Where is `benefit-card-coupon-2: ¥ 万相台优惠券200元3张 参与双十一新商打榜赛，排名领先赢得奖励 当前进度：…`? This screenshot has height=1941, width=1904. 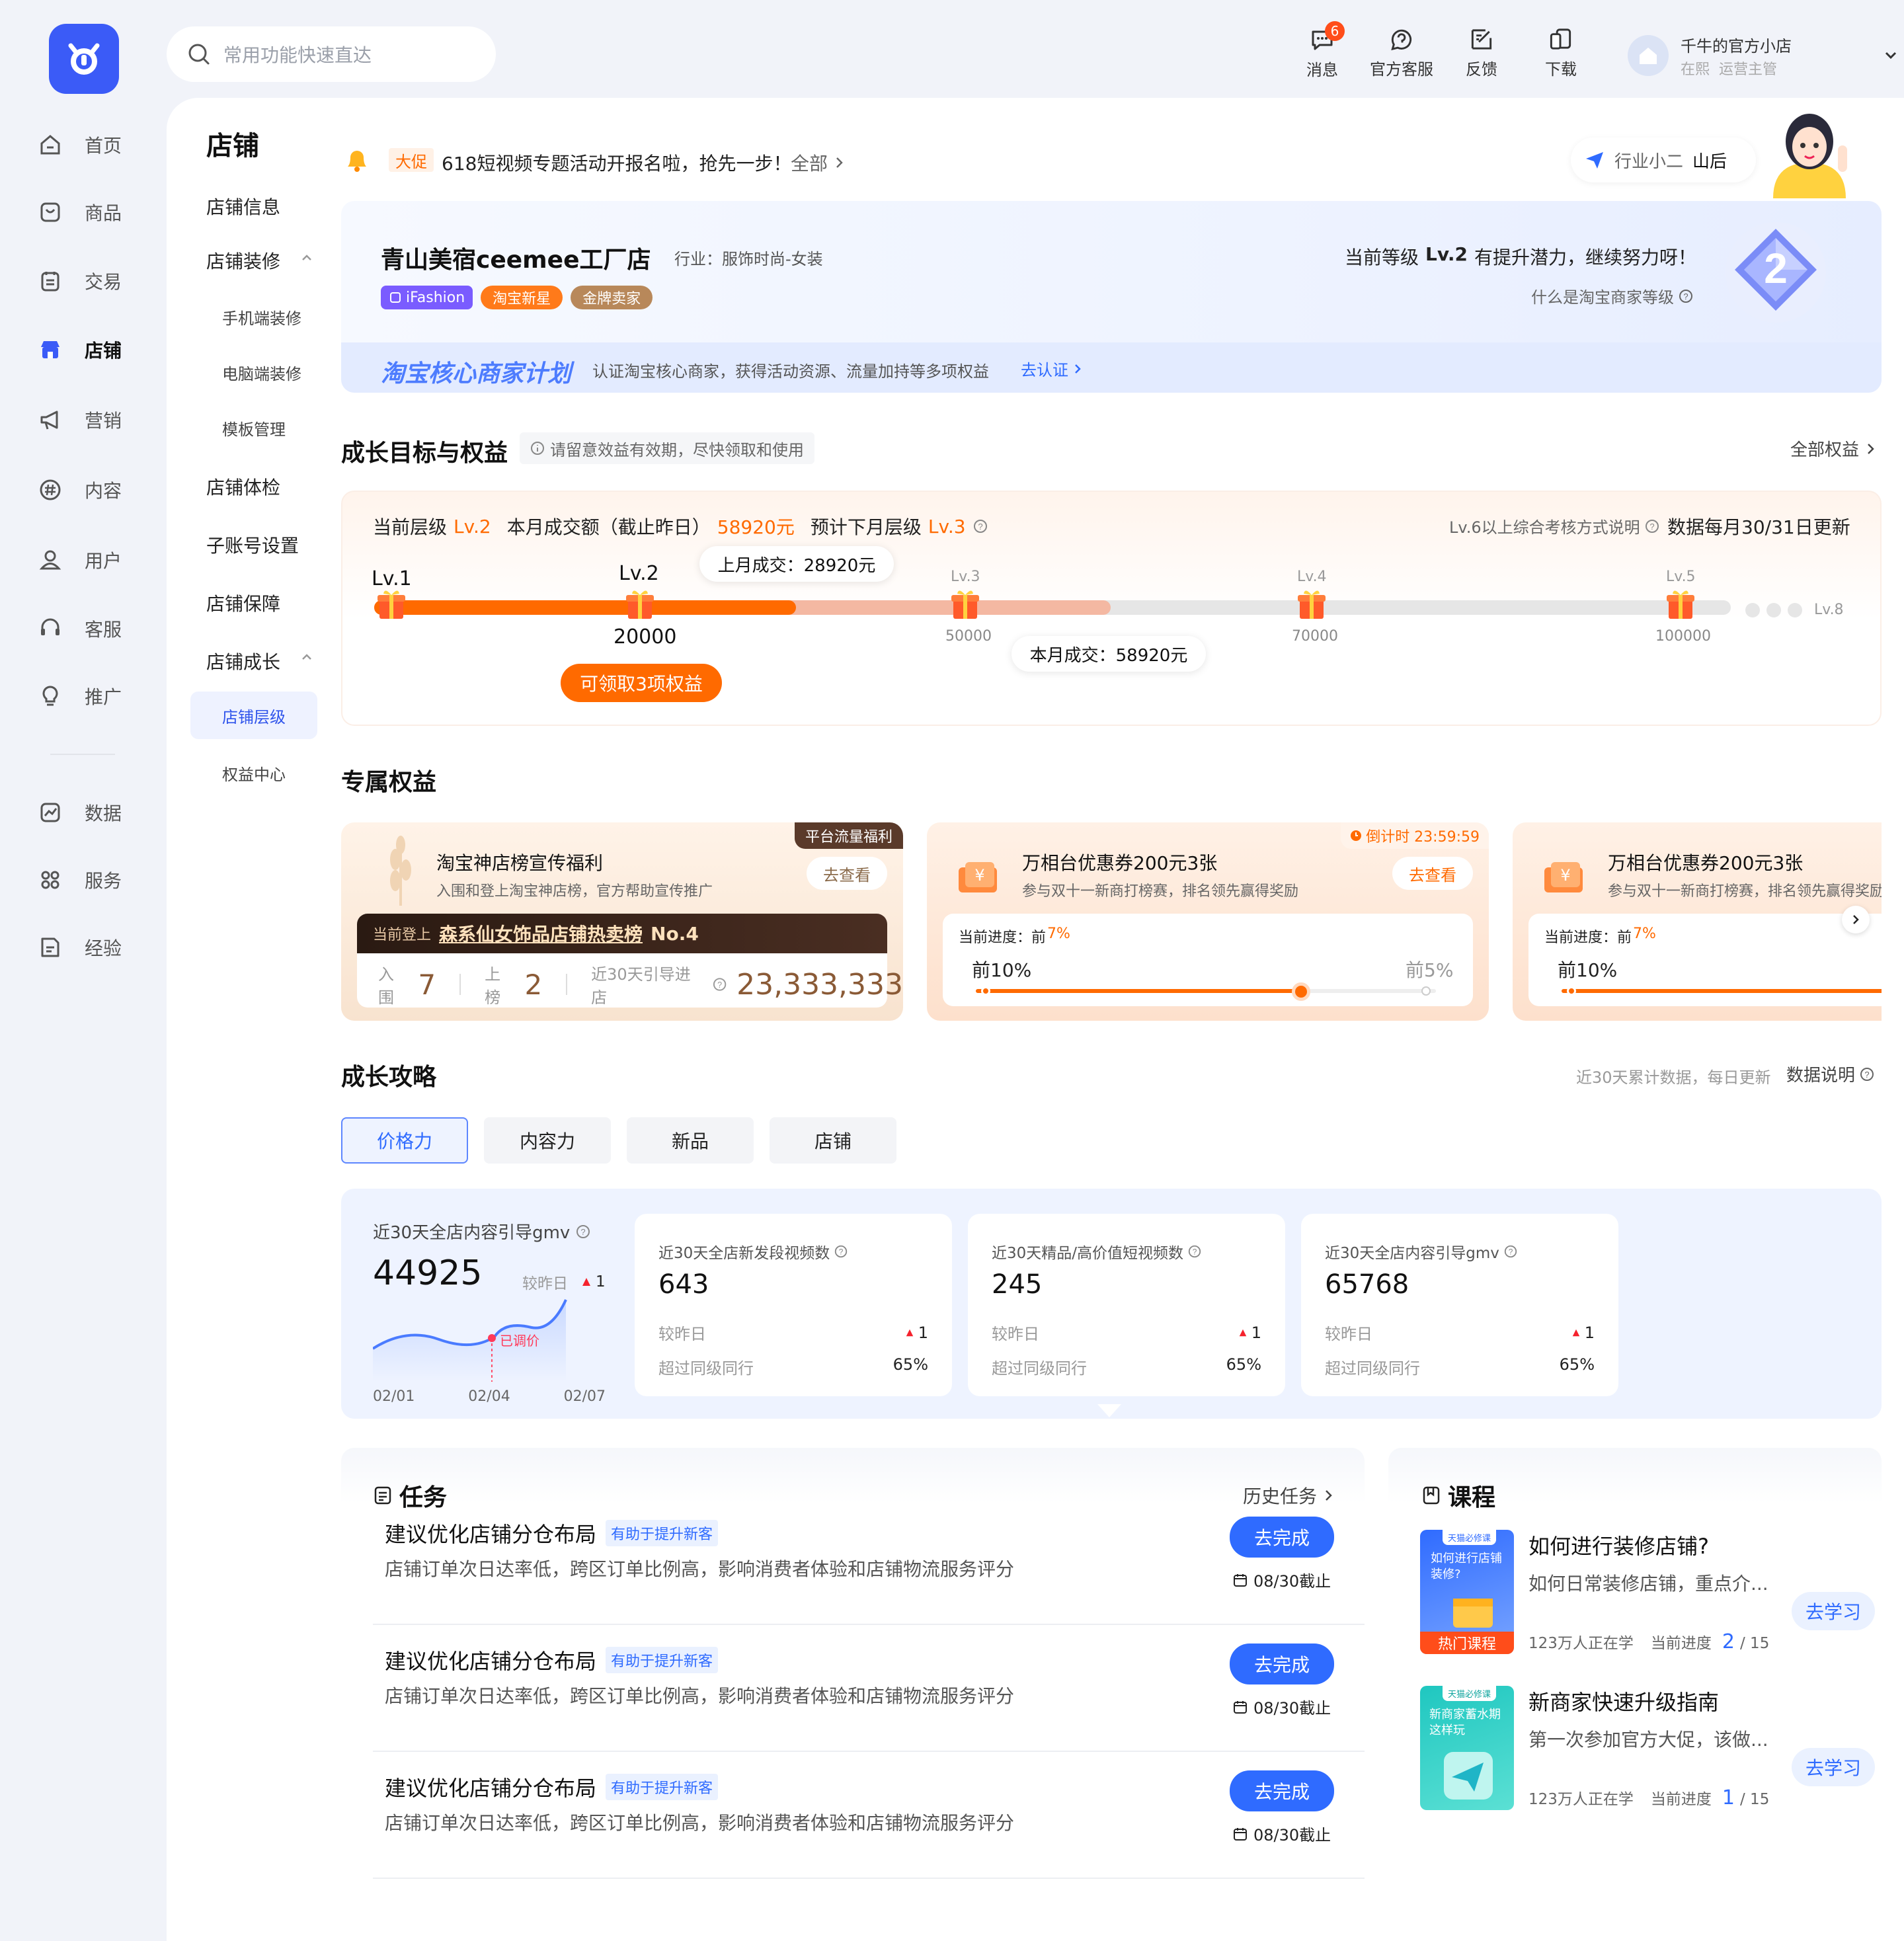 benefit-card-coupon-2: ¥ 万相台优惠券200元3张 参与双十一新商打榜赛，排名领先赢得奖励 当前进度：… is located at coordinates (1697, 921).